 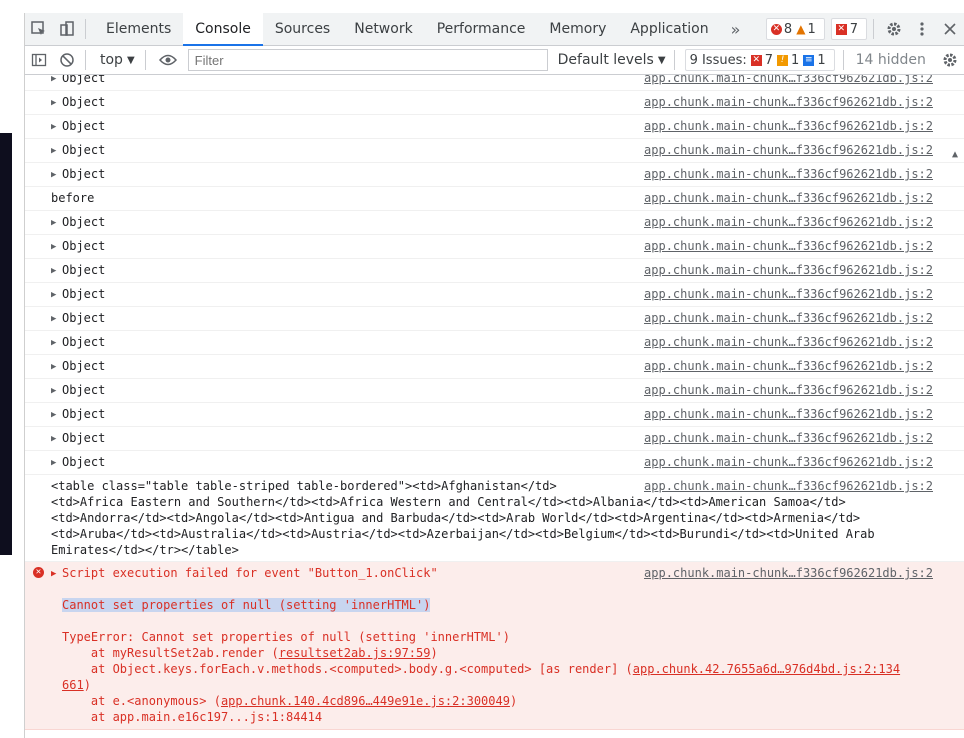 I want to click on filter-input, so click(x=367, y=60).